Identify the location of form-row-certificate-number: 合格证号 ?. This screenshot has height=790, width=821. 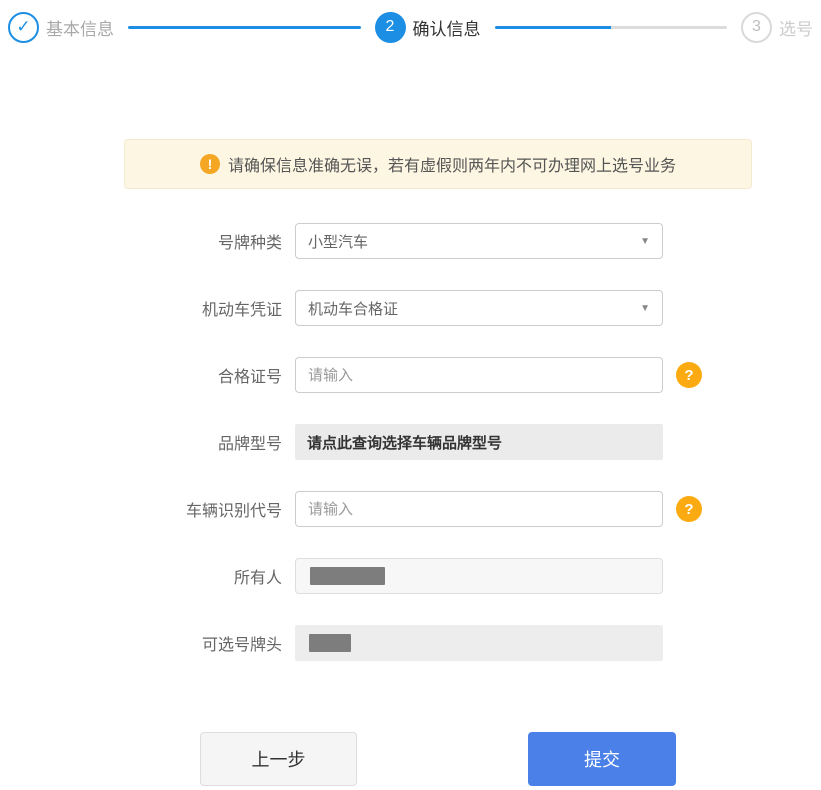
(410, 375).